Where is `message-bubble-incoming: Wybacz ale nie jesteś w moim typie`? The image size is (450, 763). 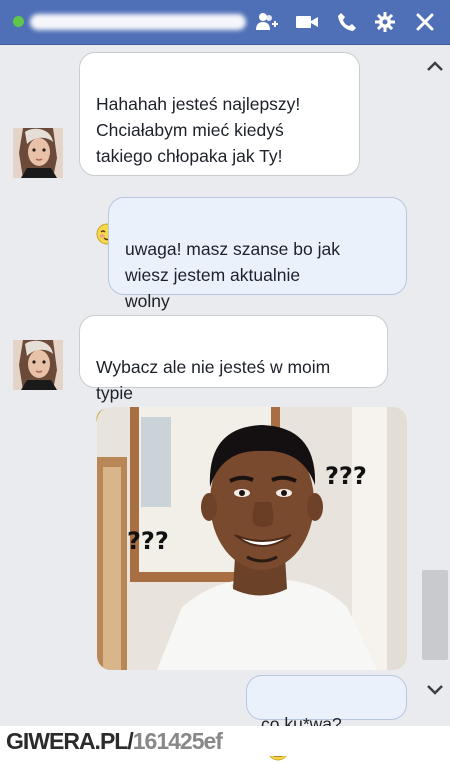 message-bubble-incoming: Wybacz ale nie jesteś w moim typie is located at coordinates (233, 372).